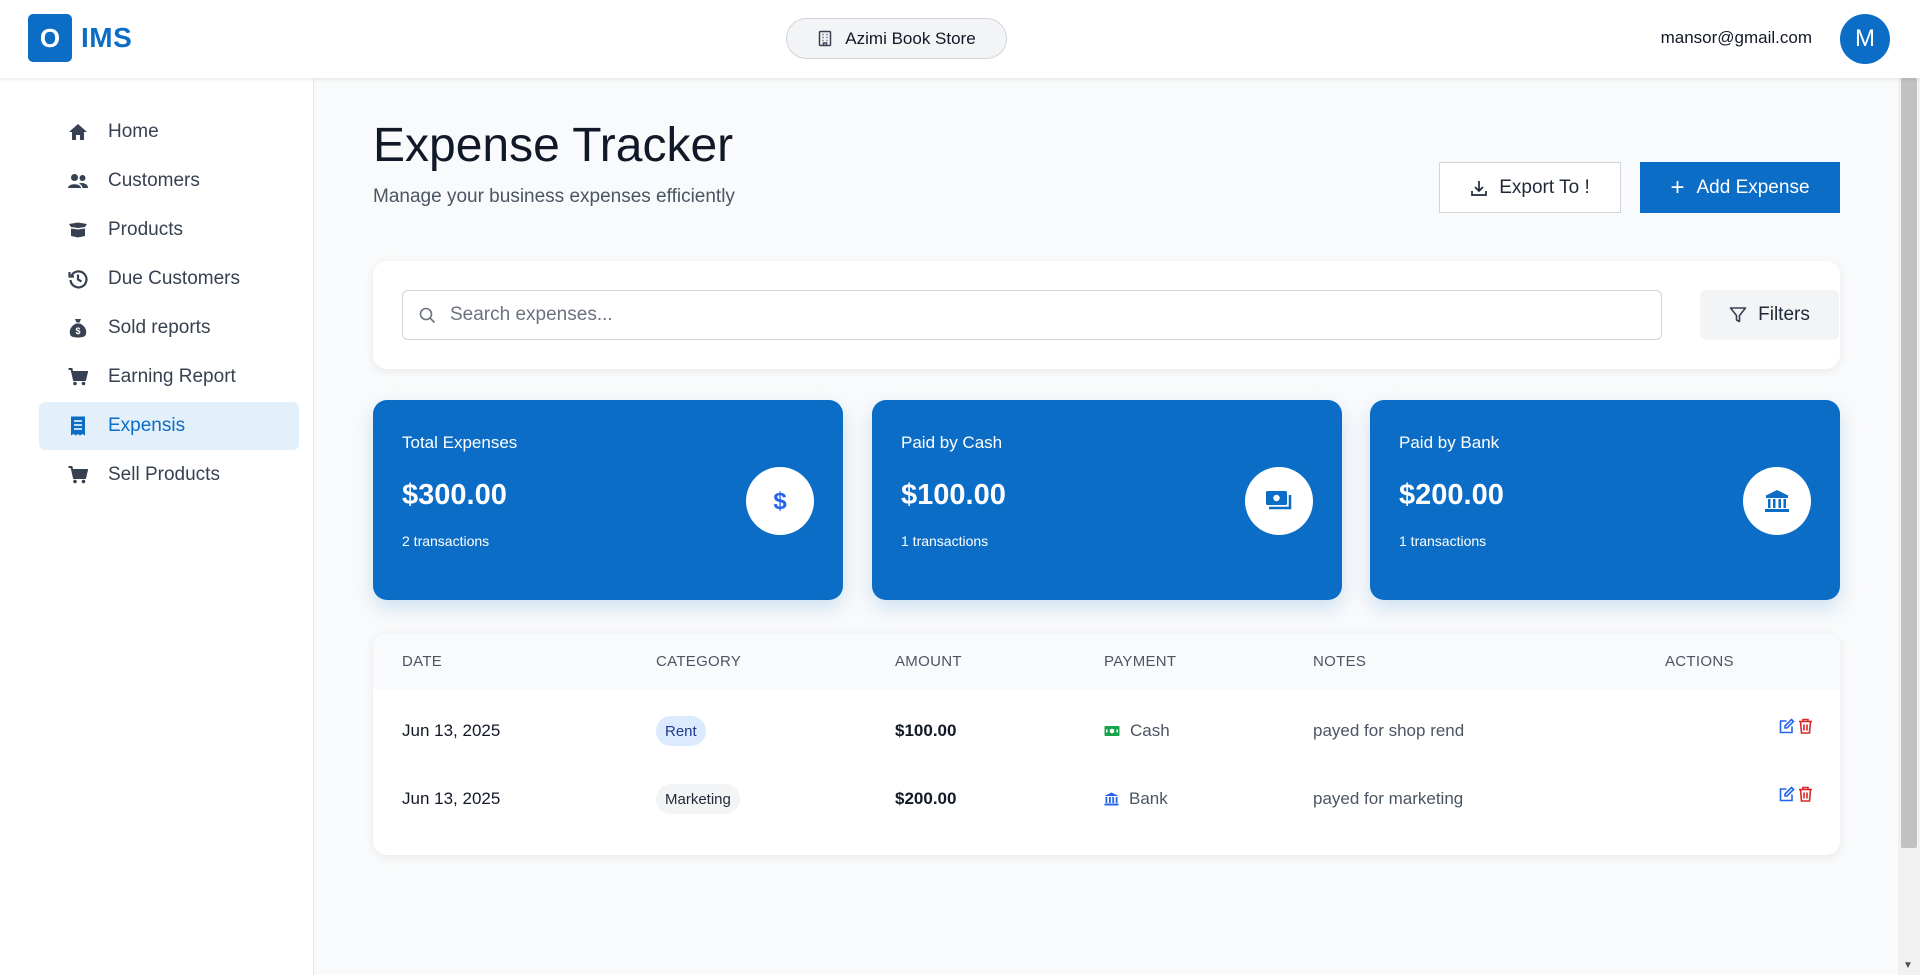 This screenshot has width=1920, height=975. What do you see at coordinates (1865, 39) in the screenshot?
I see `avatar: M` at bounding box center [1865, 39].